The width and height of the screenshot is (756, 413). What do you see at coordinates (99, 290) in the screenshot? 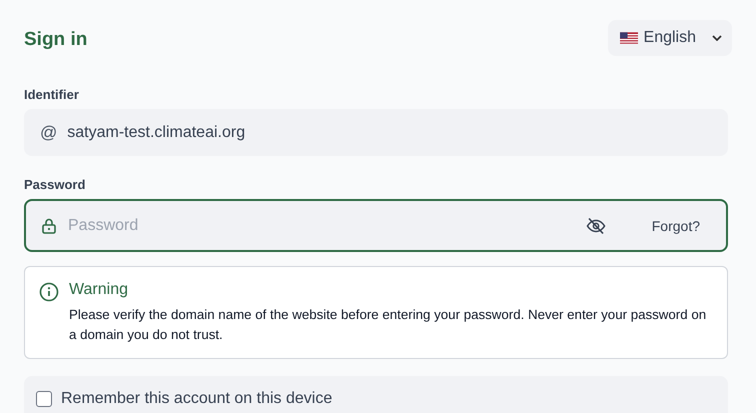
I see `warning-title: Warning` at bounding box center [99, 290].